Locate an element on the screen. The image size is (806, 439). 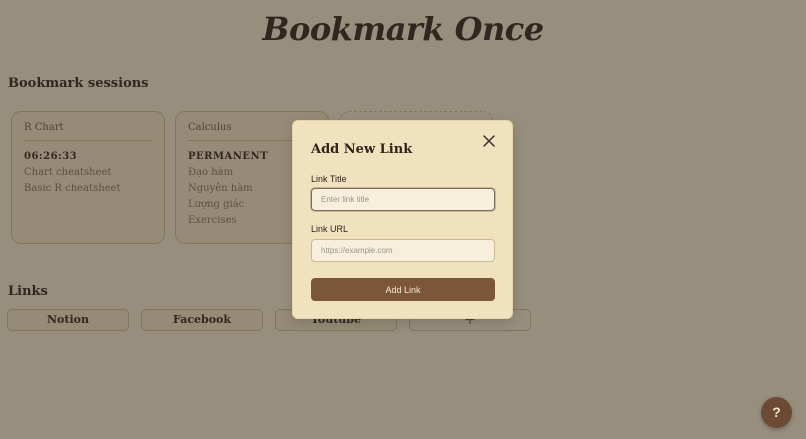
add-link-submit-button: Add Link is located at coordinates (403, 289).